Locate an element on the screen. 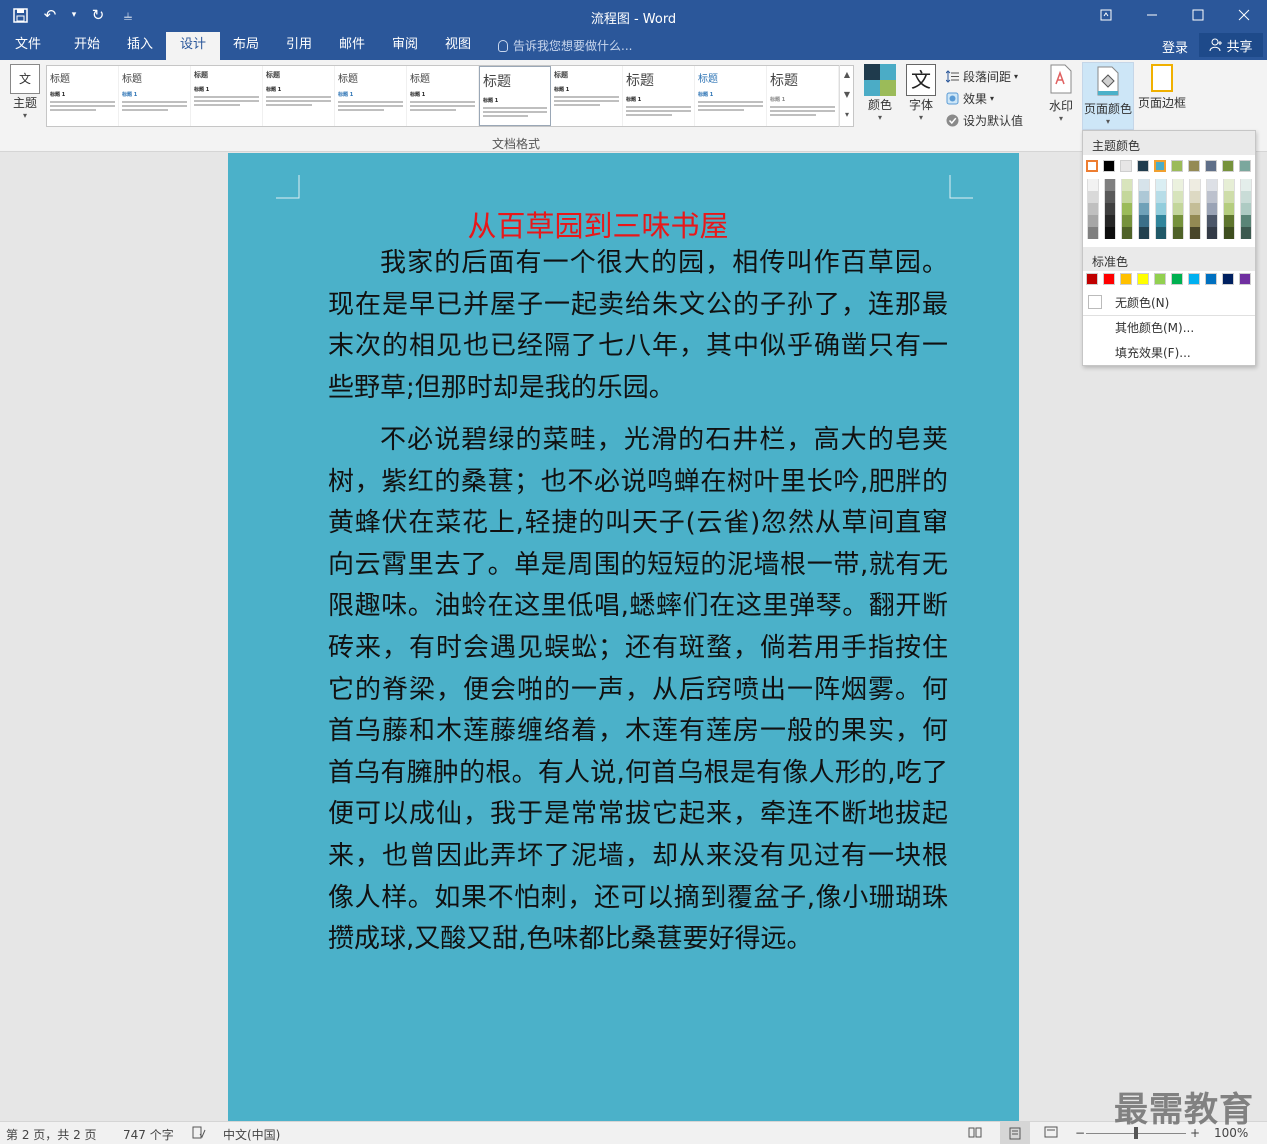 Image resolution: width=1267 pixels, height=1144 pixels. set-default-button: 设为默认值 is located at coordinates (984, 120).